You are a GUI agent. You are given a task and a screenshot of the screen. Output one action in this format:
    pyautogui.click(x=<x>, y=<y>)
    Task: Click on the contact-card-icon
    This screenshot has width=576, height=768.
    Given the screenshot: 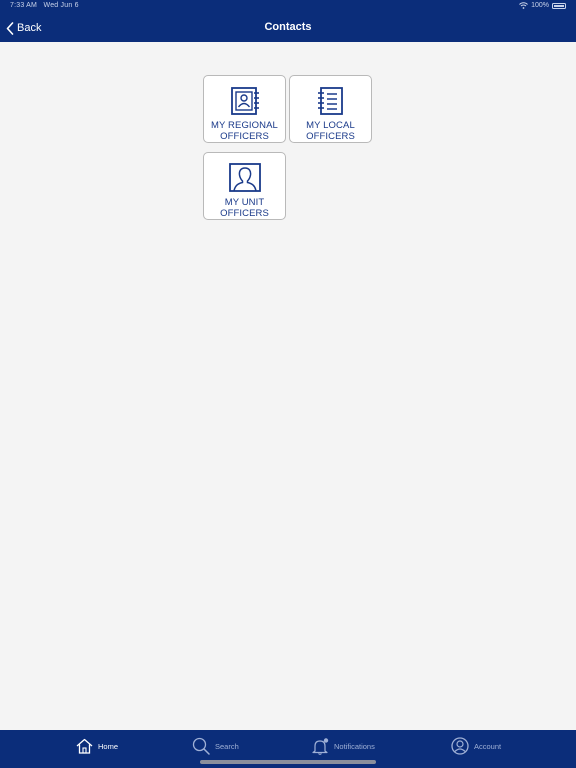 What is the action you would take?
    pyautogui.click(x=244, y=101)
    